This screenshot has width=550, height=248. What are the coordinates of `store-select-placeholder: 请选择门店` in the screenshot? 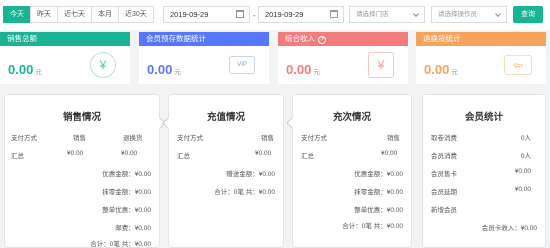 It's located at (372, 14).